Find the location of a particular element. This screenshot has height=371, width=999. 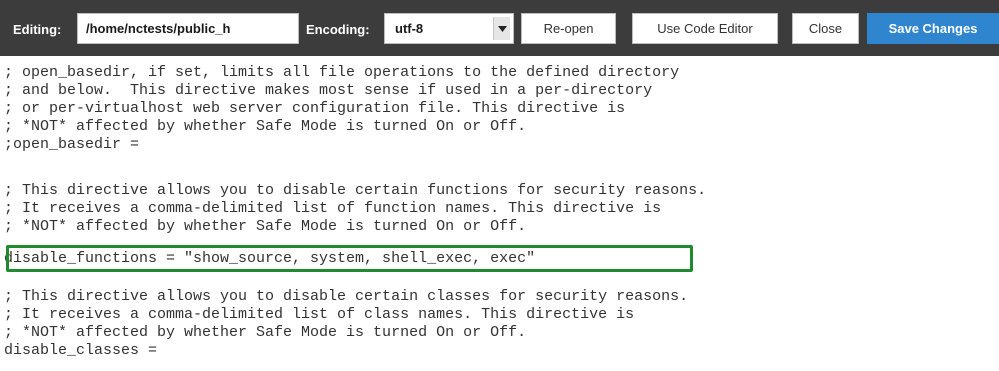

chevron-down-icon is located at coordinates (501, 28).